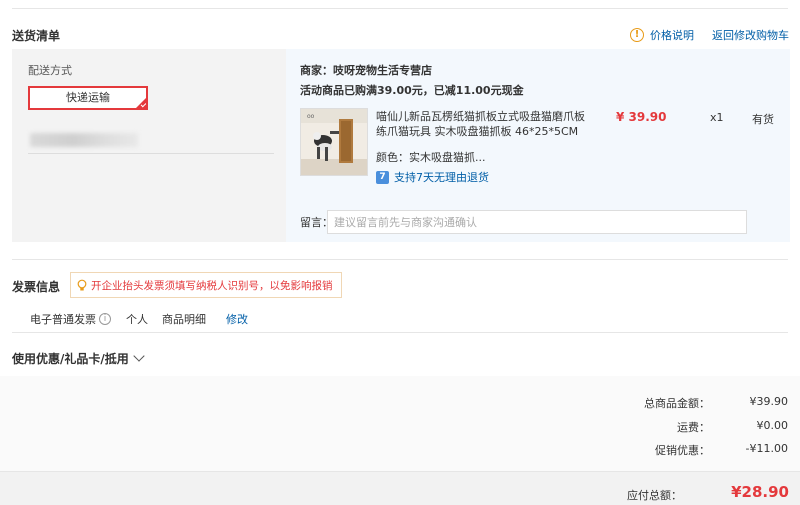 This screenshot has width=800, height=505. Describe the element at coordinates (400, 8) in the screenshot. I see `top-divider` at that location.